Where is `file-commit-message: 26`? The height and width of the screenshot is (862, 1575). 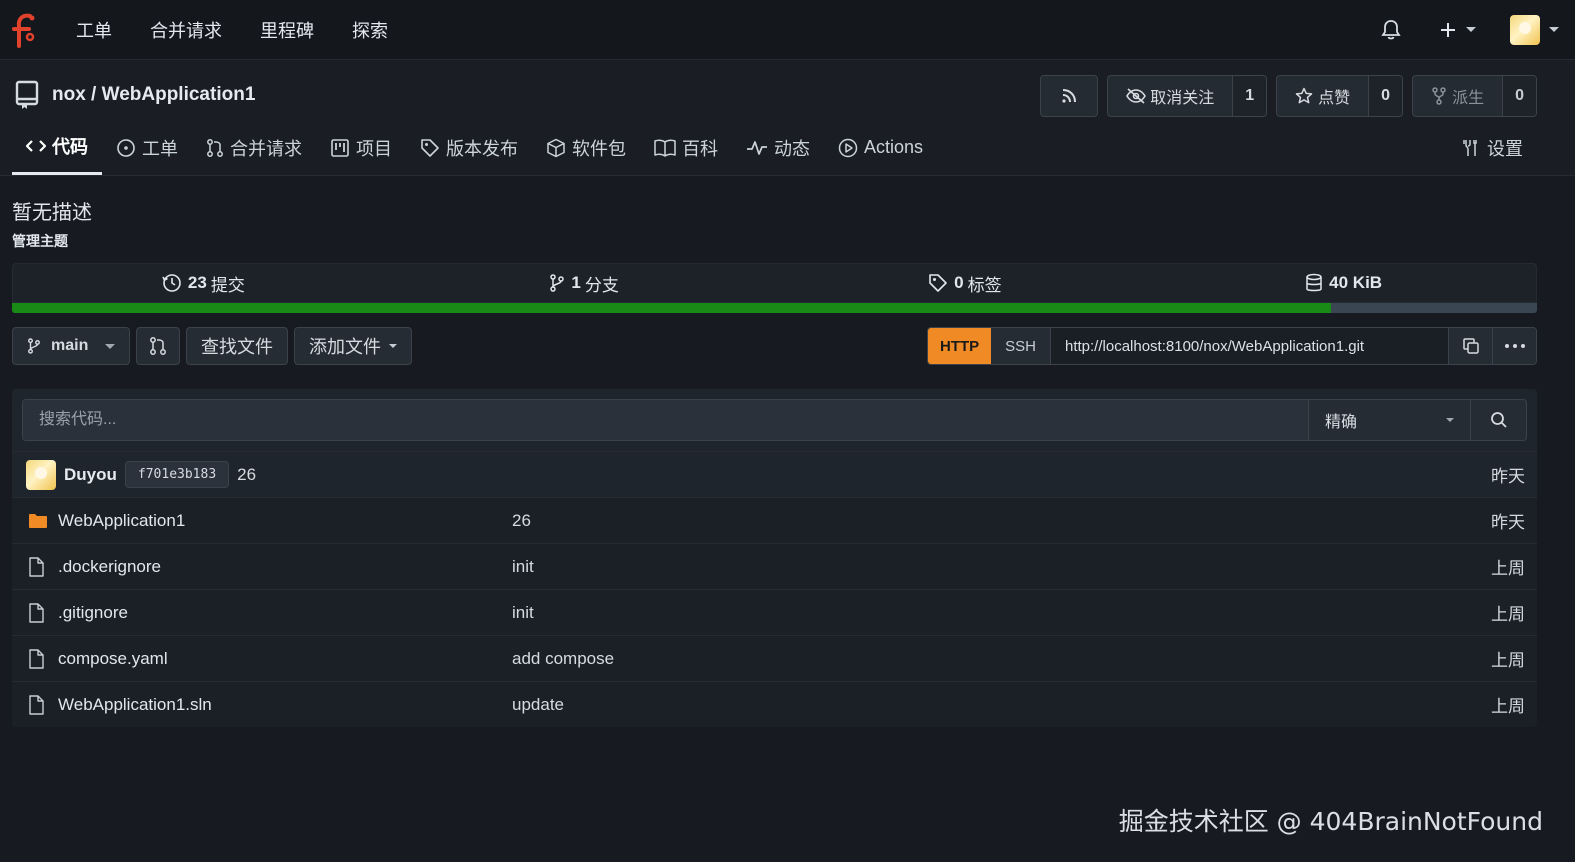
file-commit-message: 26 is located at coordinates (521, 521).